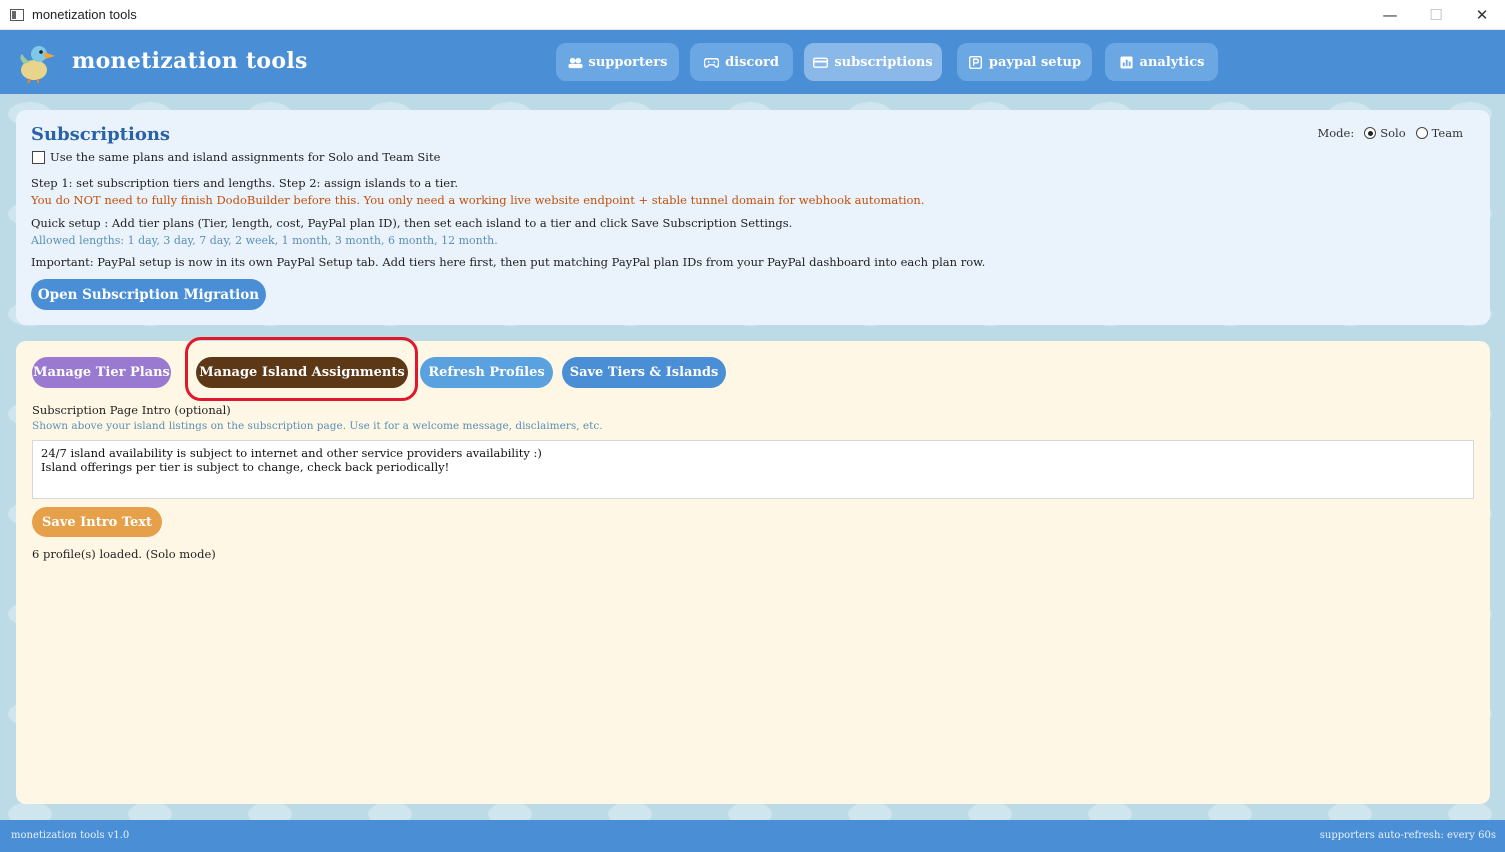 This screenshot has height=852, width=1505. I want to click on card-icon, so click(821, 62).